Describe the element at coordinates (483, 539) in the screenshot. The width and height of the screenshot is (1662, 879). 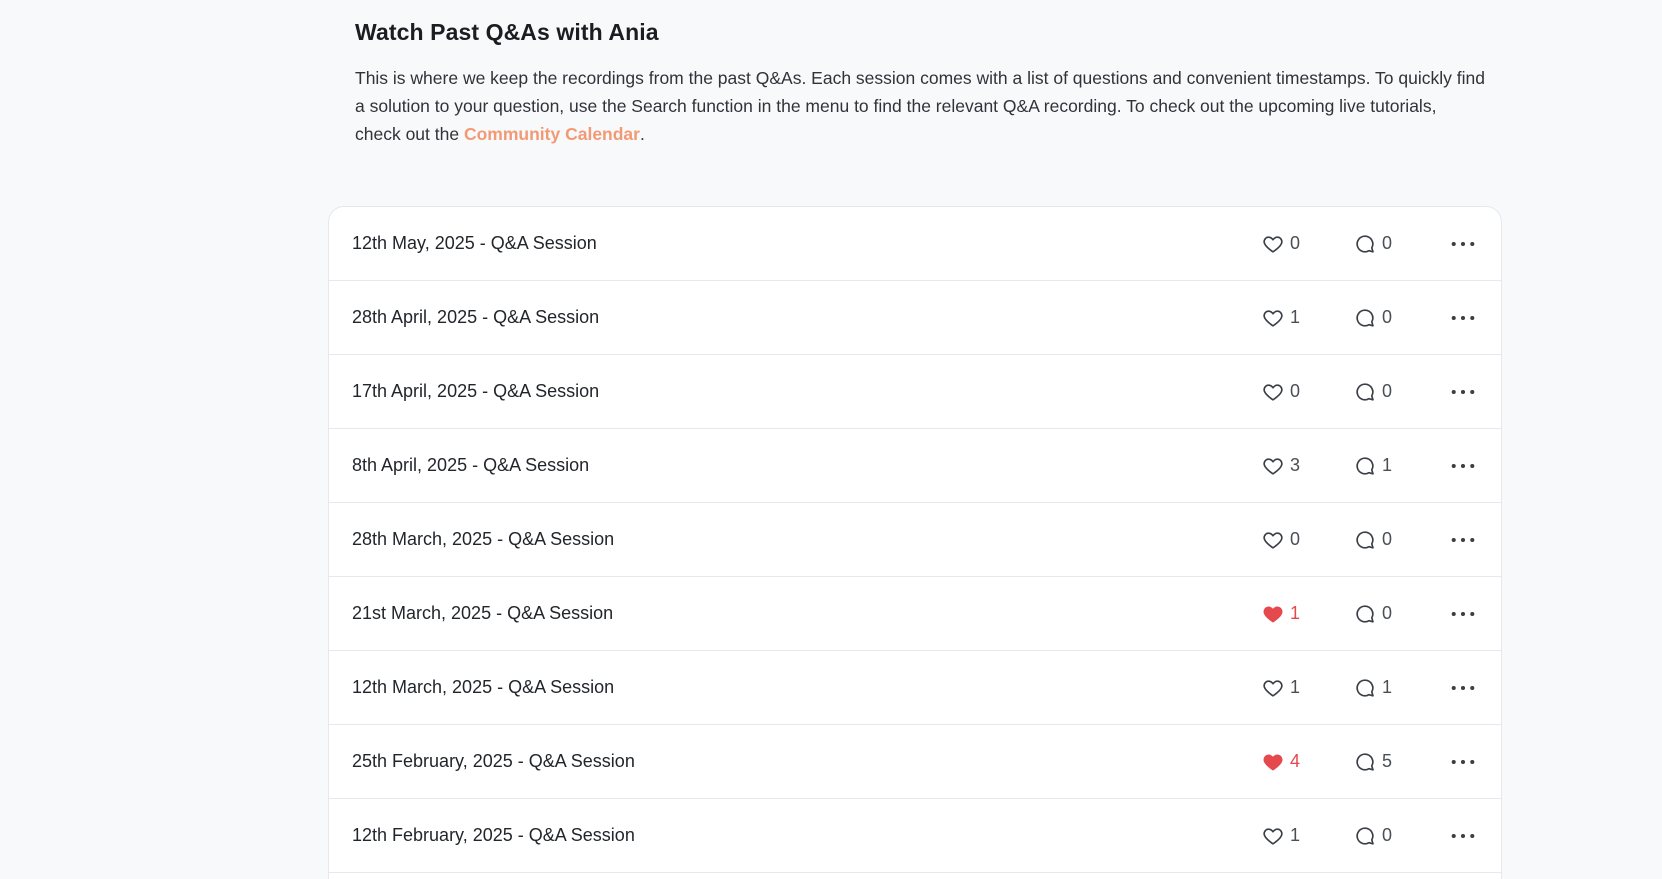
I see `session-title: 28th March, 2025 - Q&A Session` at that location.